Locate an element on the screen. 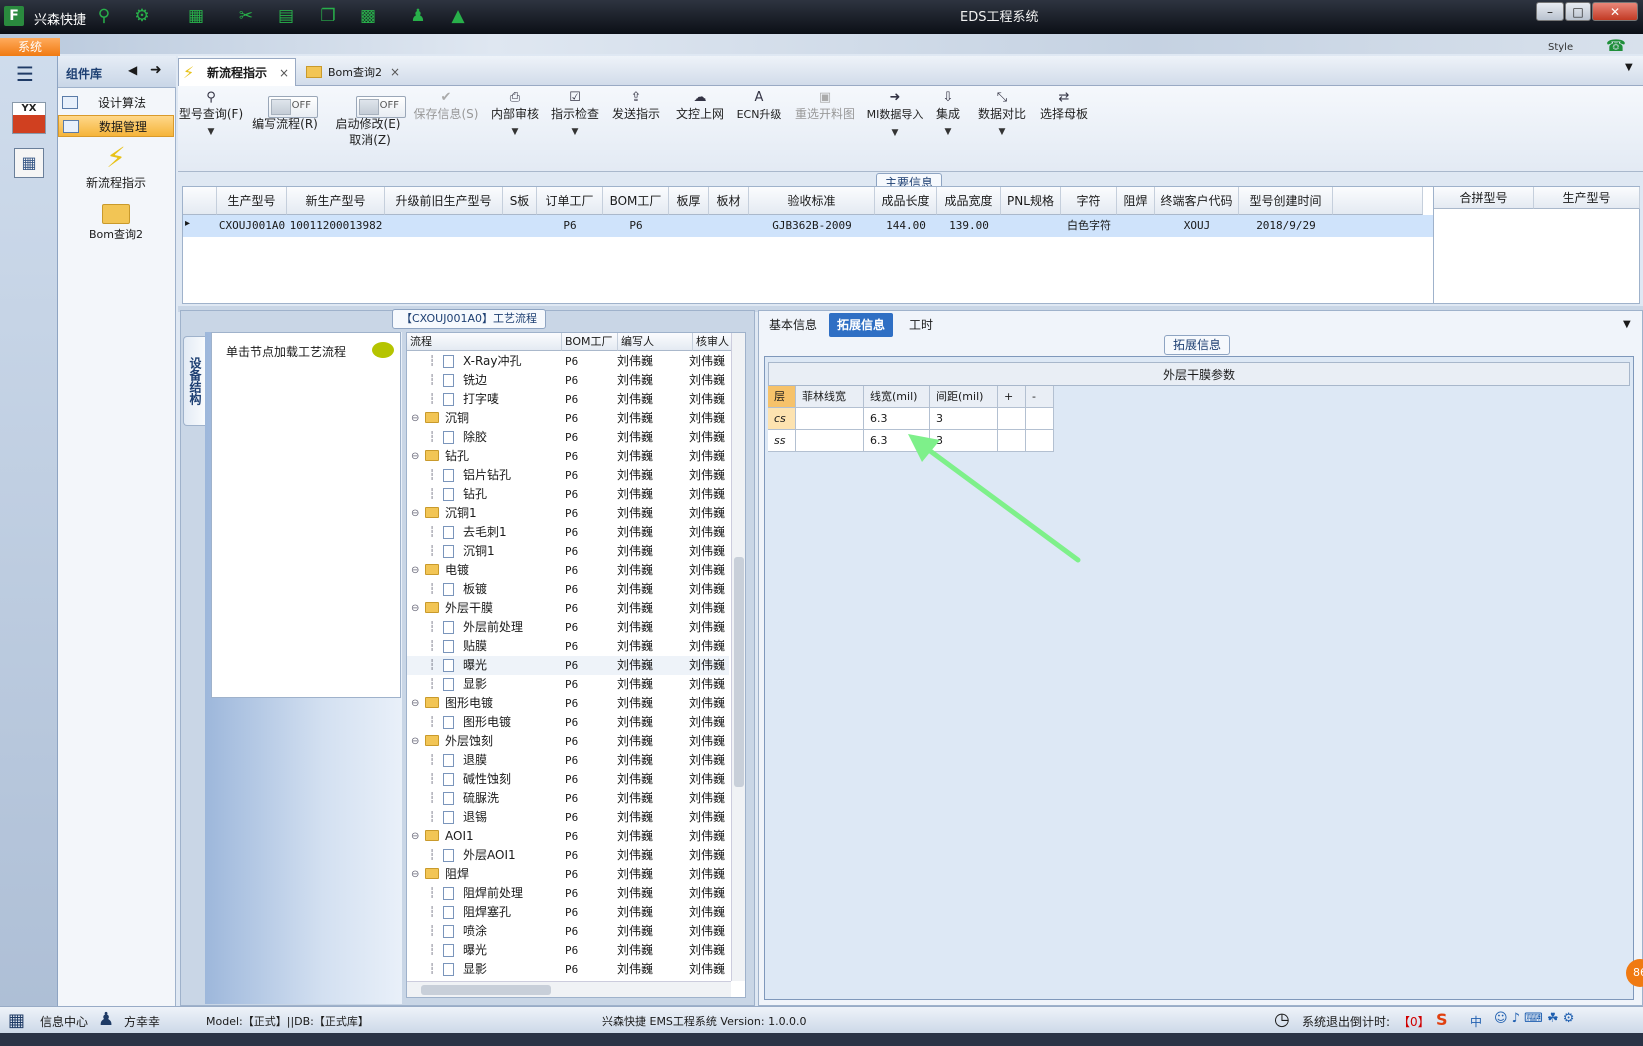 This screenshot has width=1643, height=1046. tree-row: ⊖ 钻孔 P6 刘伟巍 刘伟巍 is located at coordinates (568, 456).